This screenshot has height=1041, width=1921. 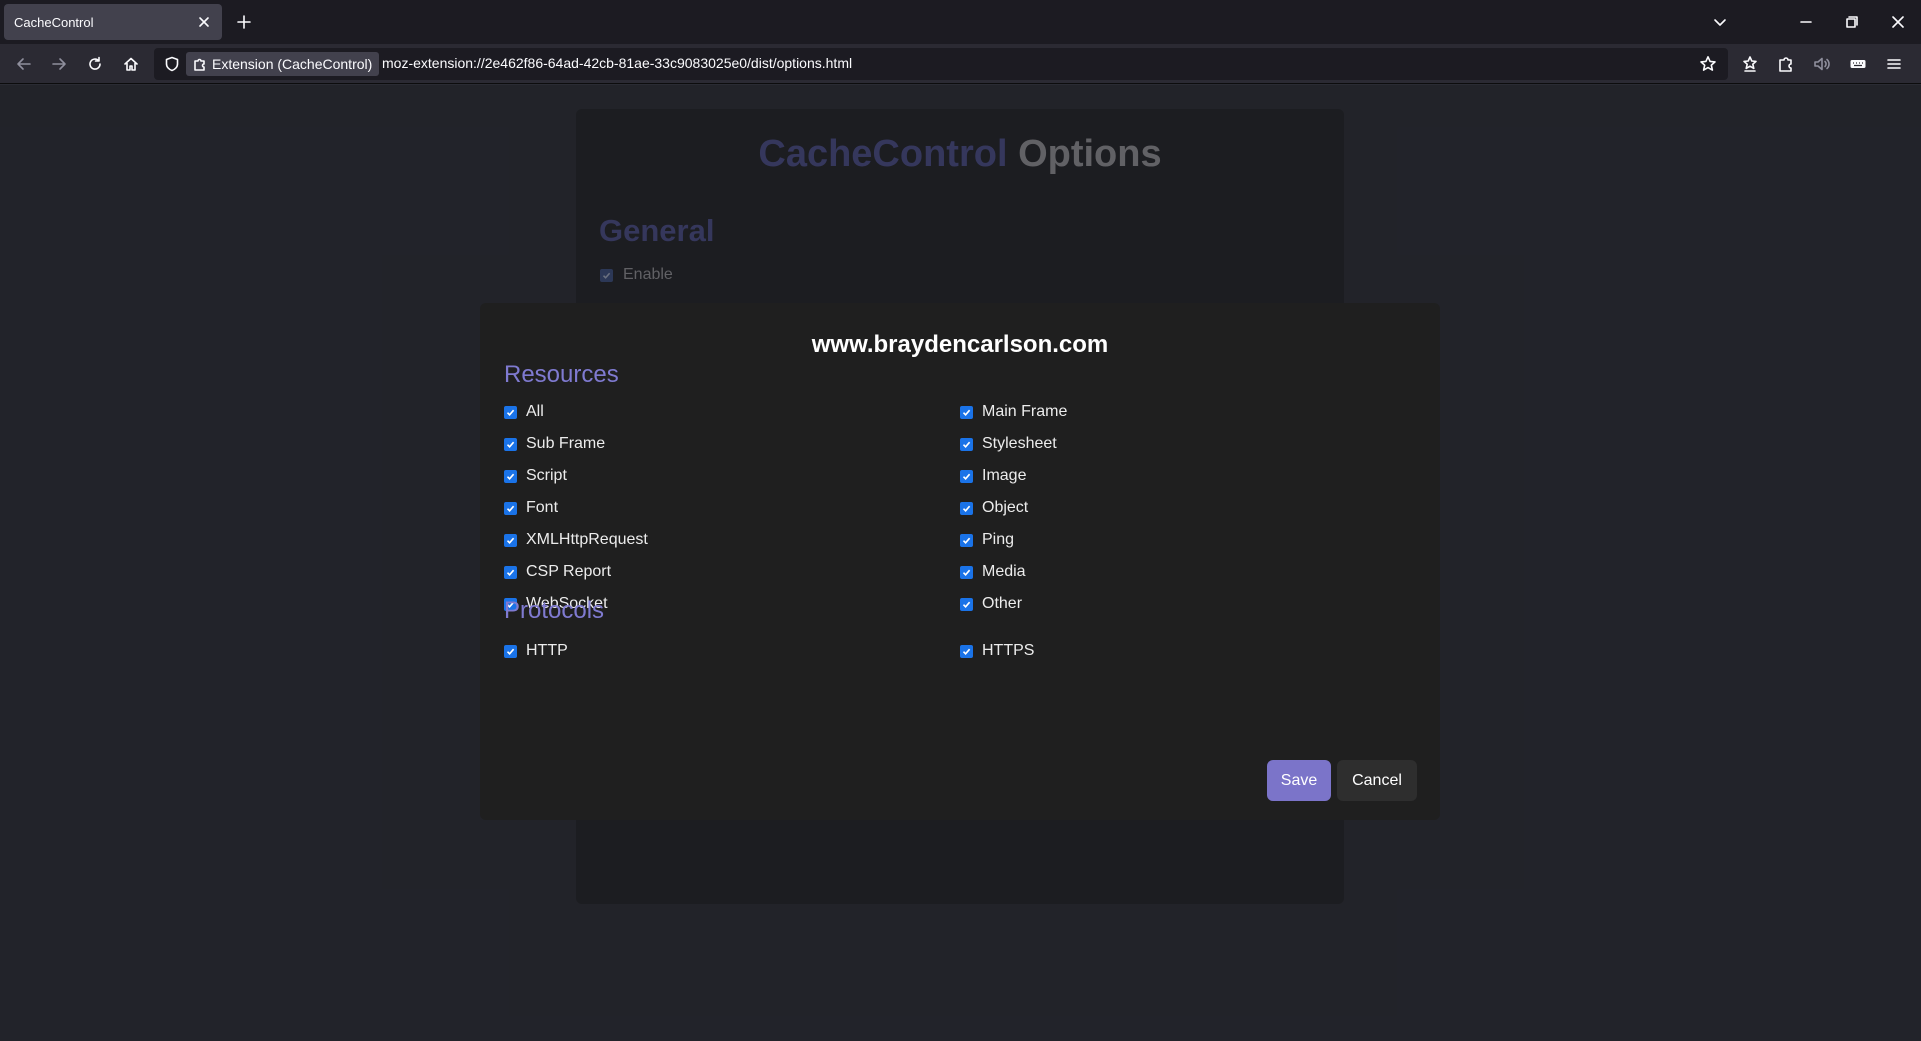 What do you see at coordinates (113, 22) in the screenshot?
I see `tab-cachecontrol: CacheControl` at bounding box center [113, 22].